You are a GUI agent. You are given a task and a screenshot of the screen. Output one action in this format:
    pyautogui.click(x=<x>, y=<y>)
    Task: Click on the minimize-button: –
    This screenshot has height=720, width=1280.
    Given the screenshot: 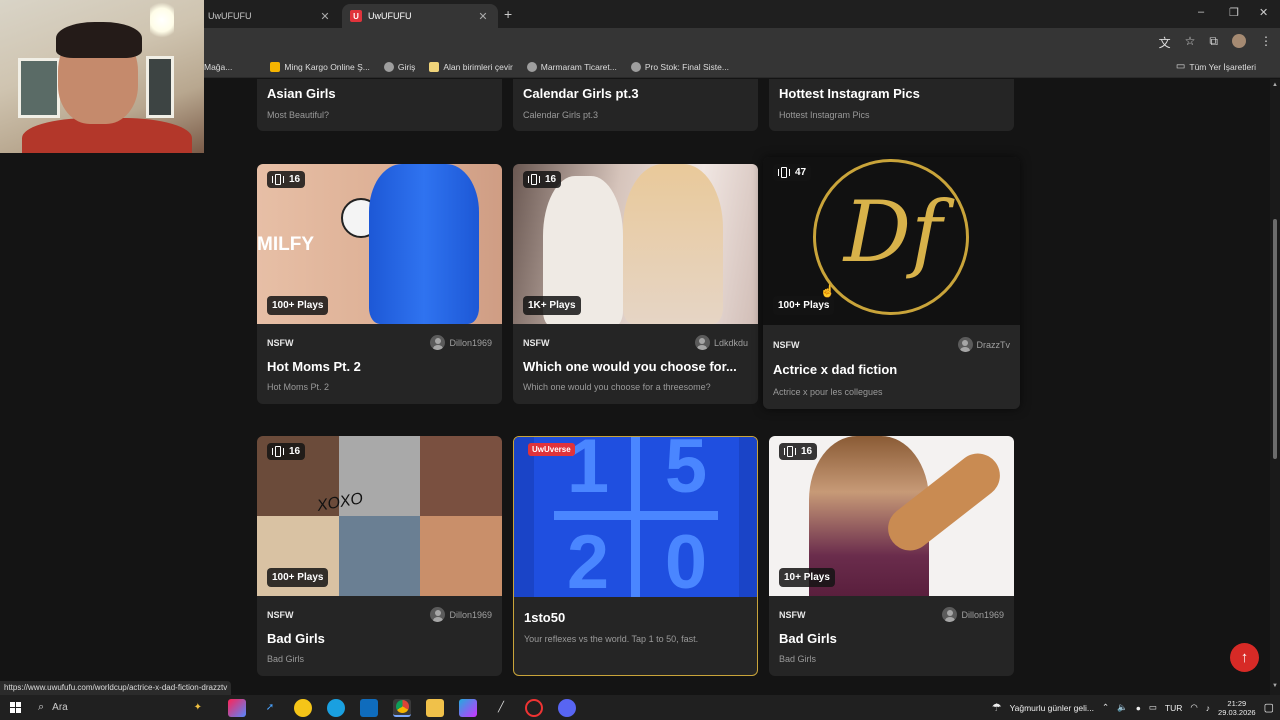 What is the action you would take?
    pyautogui.click(x=1201, y=12)
    